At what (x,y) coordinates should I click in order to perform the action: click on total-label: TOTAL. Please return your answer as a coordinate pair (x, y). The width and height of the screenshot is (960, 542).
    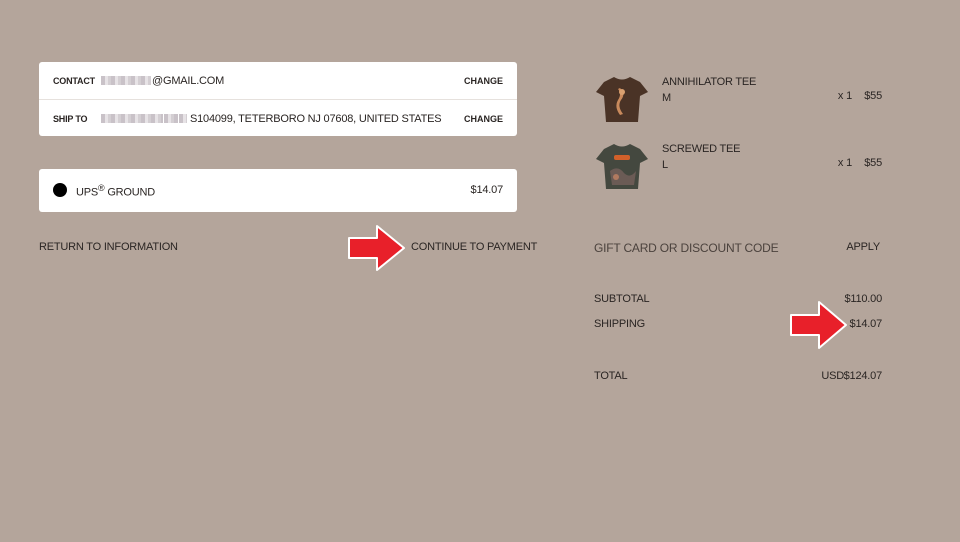
    Looking at the image, I should click on (611, 376).